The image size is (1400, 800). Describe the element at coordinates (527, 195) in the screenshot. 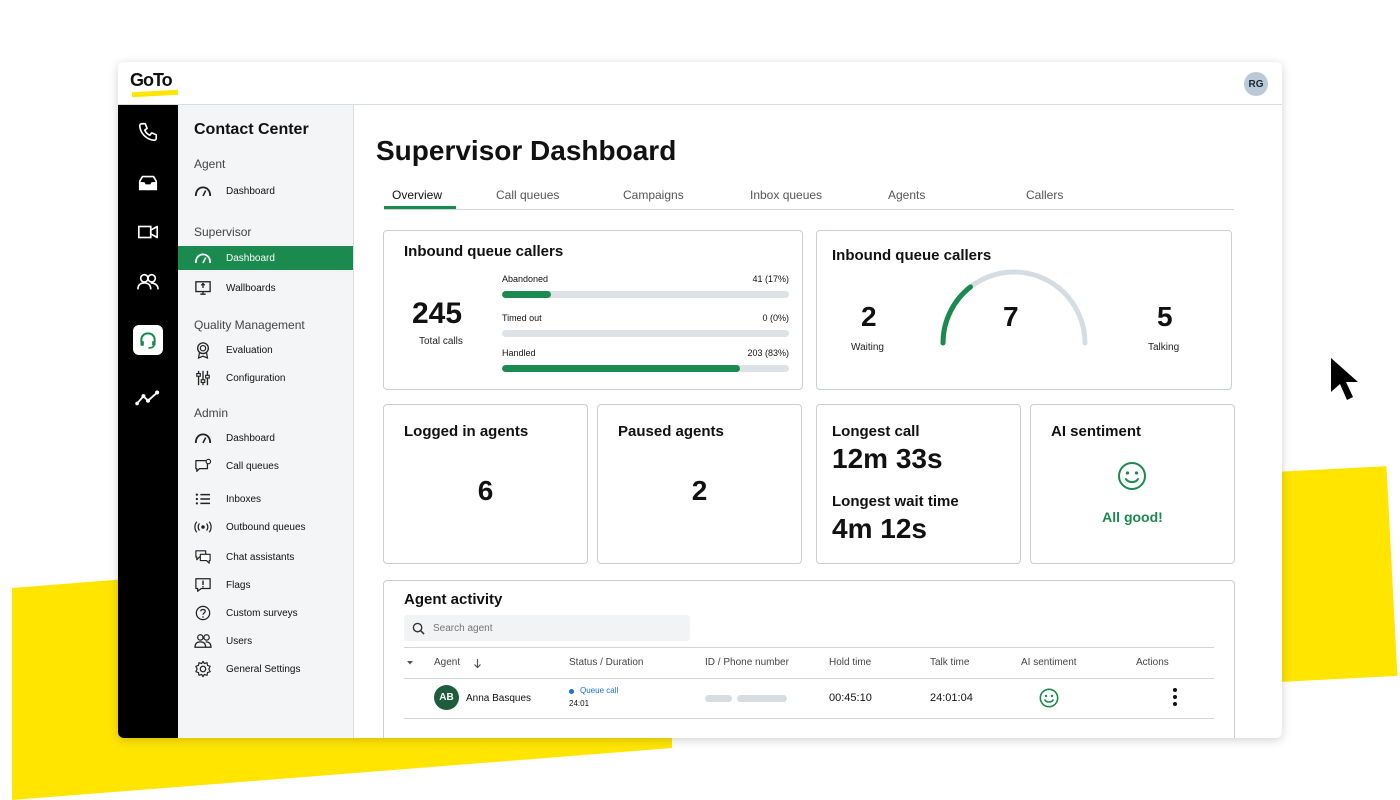

I see `tab-call-queues: Call queues` at that location.